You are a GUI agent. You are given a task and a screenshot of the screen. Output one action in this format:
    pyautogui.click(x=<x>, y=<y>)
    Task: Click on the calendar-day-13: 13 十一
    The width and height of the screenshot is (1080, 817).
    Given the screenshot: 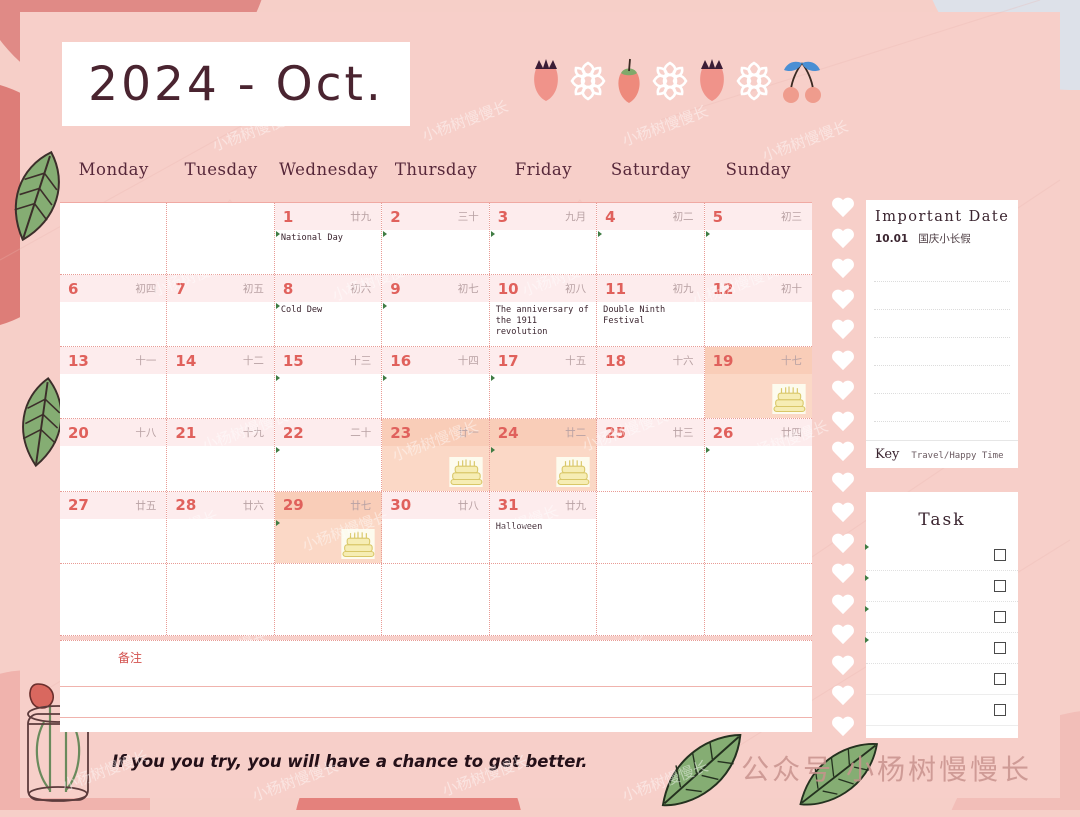 What is the action you would take?
    pyautogui.click(x=114, y=383)
    